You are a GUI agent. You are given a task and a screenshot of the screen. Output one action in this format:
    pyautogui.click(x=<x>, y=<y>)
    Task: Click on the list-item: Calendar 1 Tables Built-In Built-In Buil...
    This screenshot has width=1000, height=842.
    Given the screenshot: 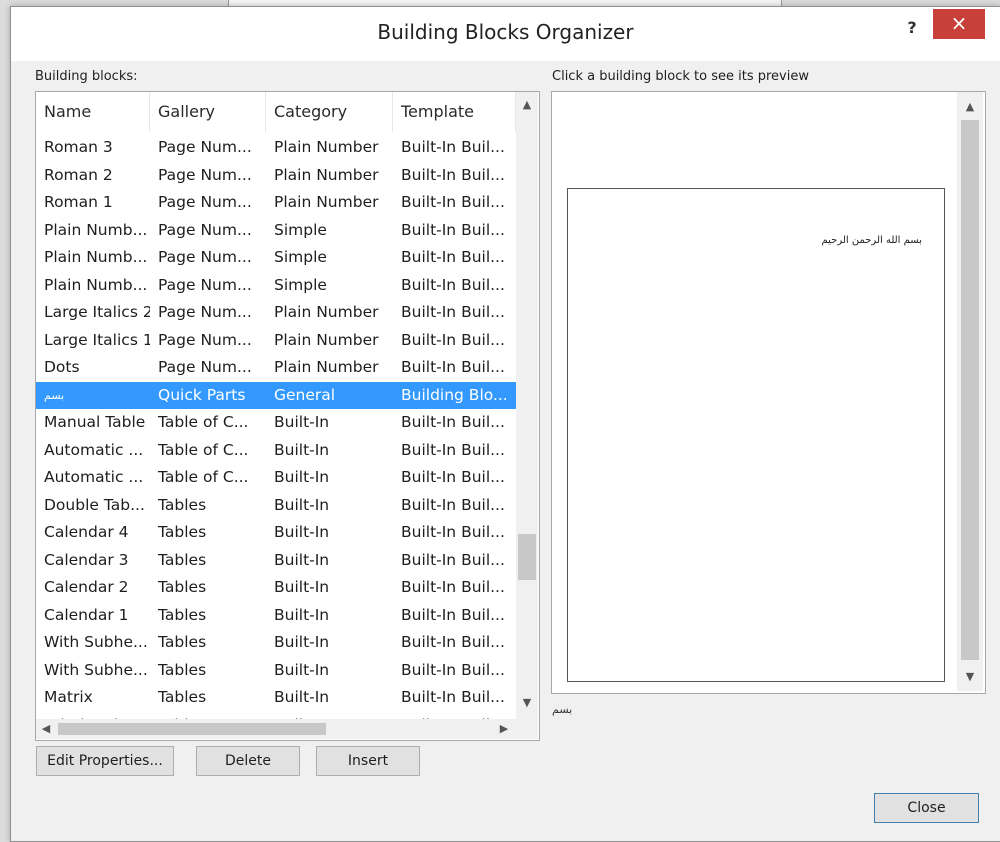 What is the action you would take?
    pyautogui.click(x=276, y=615)
    